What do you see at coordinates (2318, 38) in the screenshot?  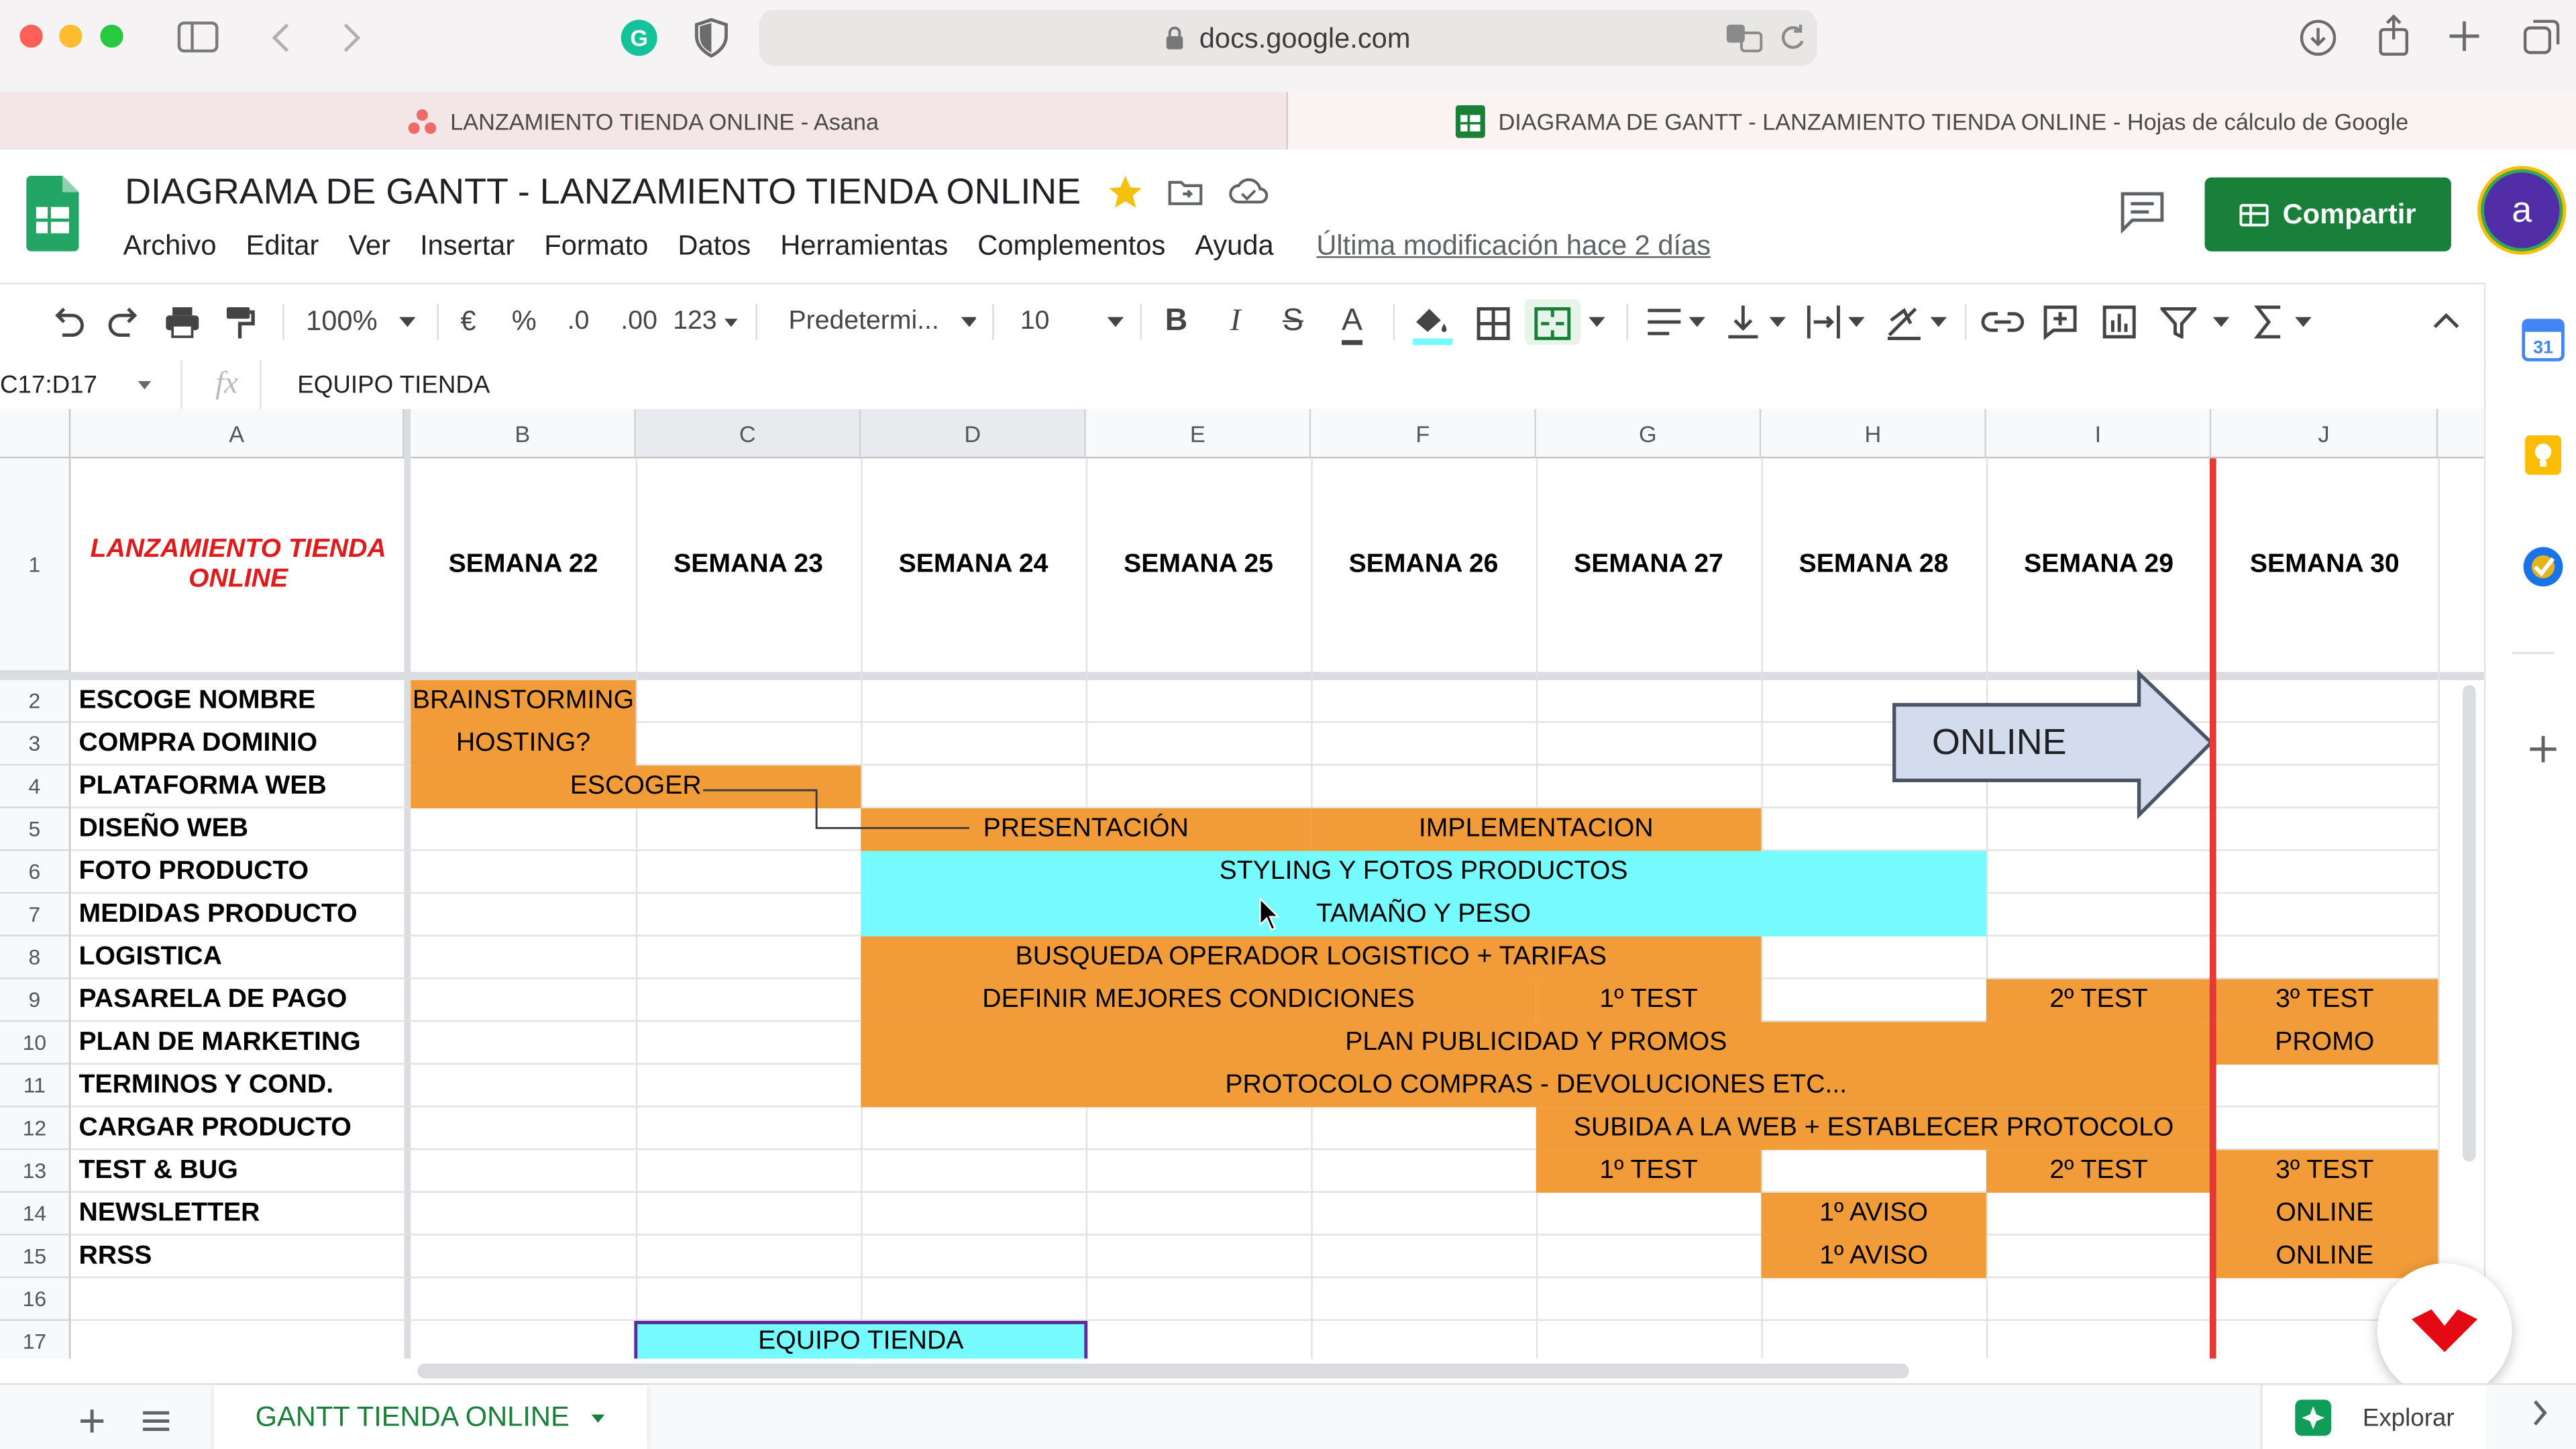 I see `downloads-icon` at bounding box center [2318, 38].